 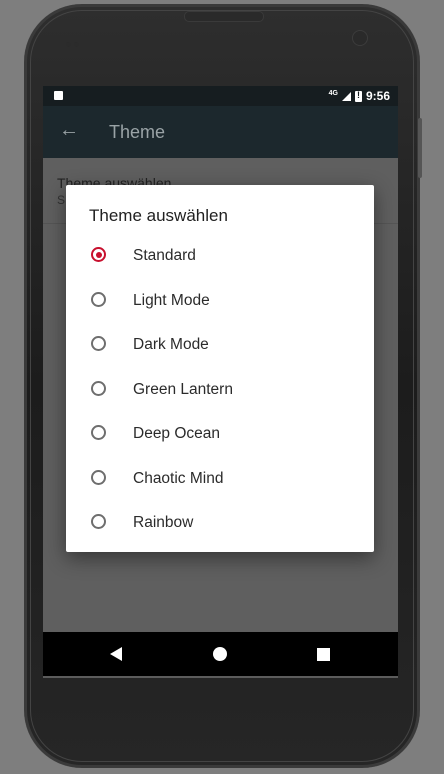 I want to click on battery-icon, so click(x=358, y=96).